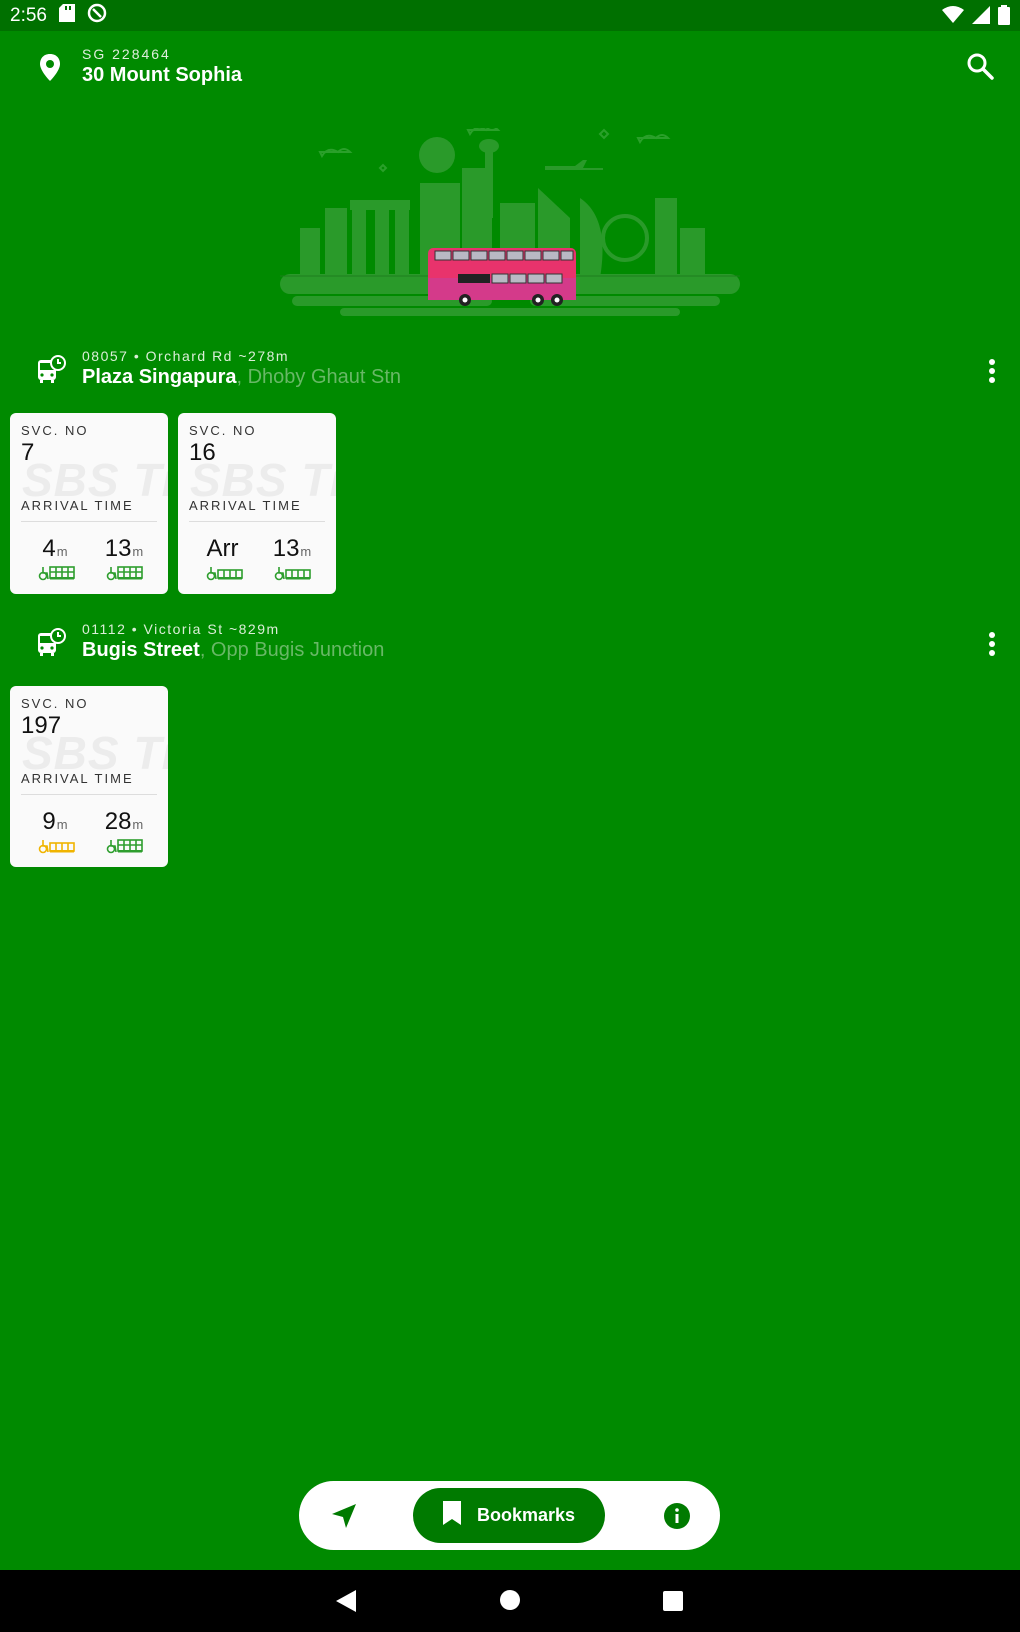  I want to click on location-pin-icon, so click(50, 70).